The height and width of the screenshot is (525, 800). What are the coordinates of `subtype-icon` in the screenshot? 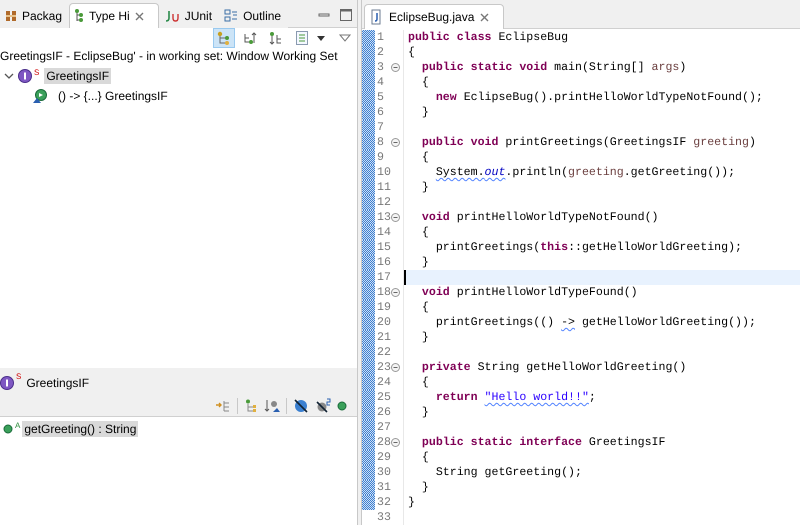 It's located at (276, 38).